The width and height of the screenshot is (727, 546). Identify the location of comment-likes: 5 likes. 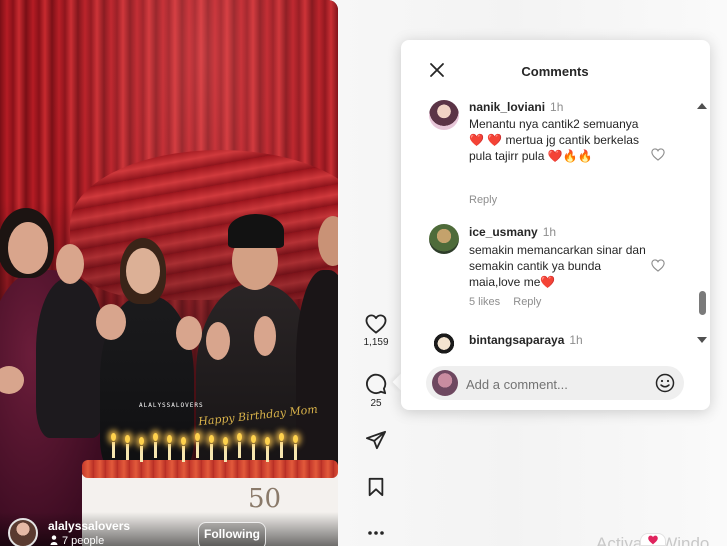
(484, 302).